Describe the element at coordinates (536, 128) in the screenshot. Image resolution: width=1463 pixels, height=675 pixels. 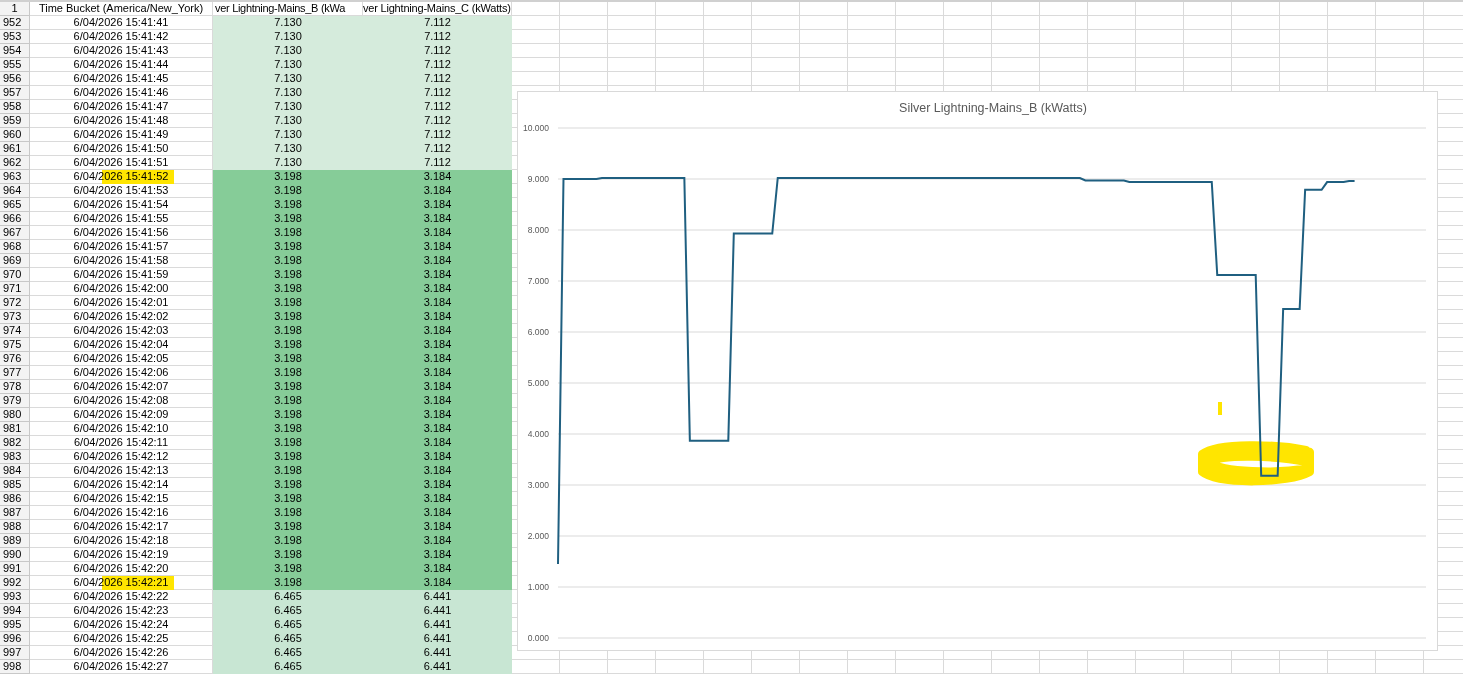
I see `axis-label: 10.000` at that location.